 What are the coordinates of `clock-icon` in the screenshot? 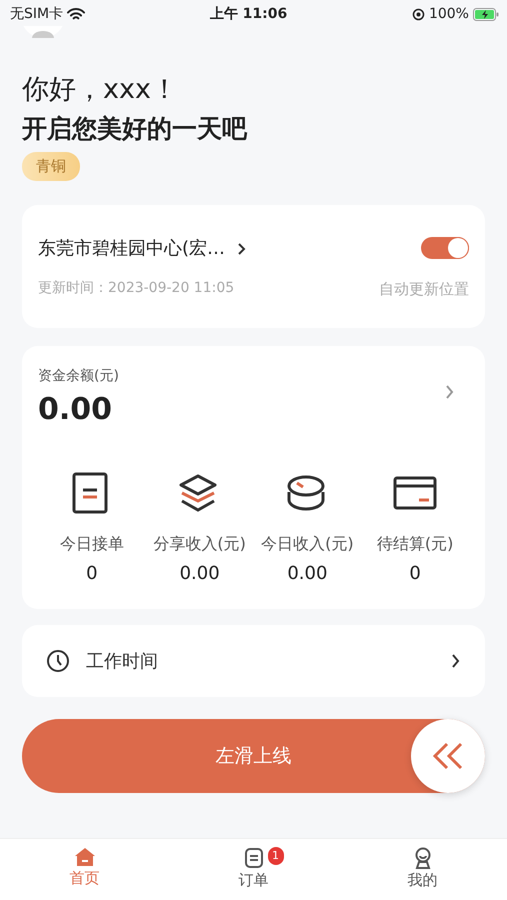 It's located at (58, 661).